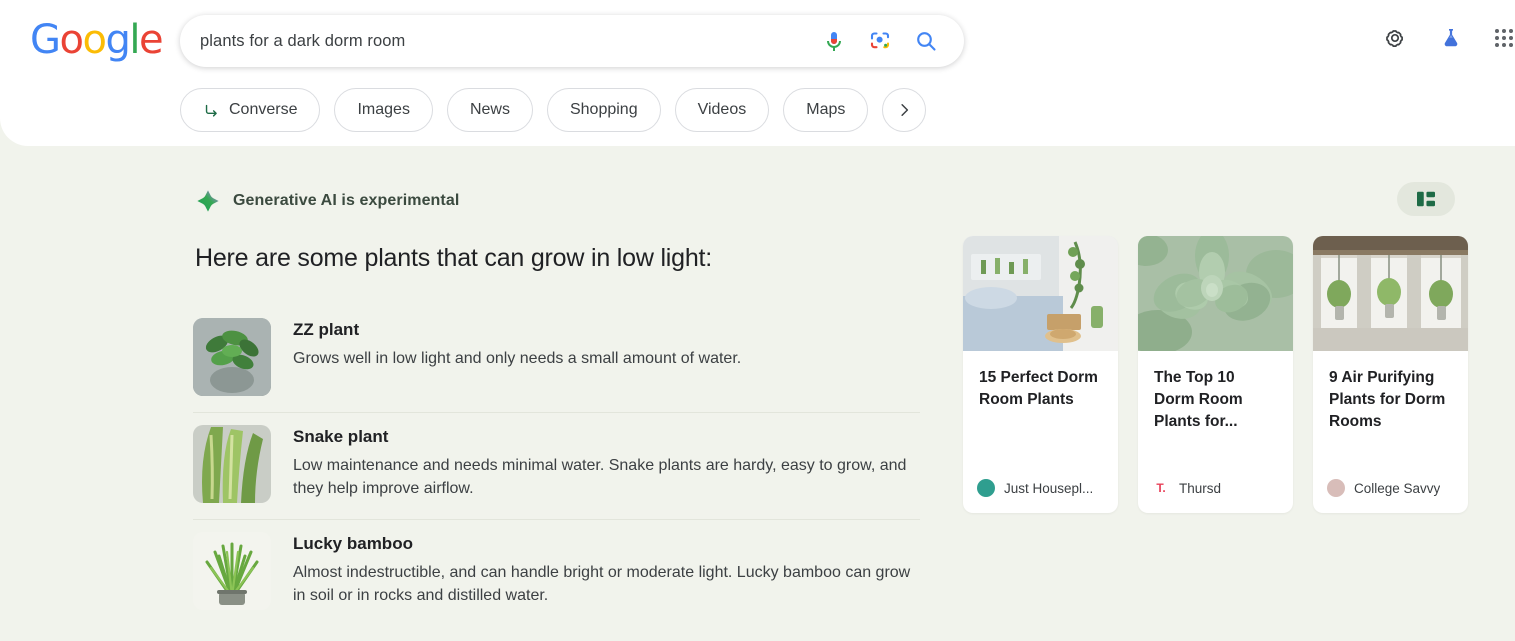 The width and height of the screenshot is (1515, 641). I want to click on layout-toggle-button, so click(1426, 199).